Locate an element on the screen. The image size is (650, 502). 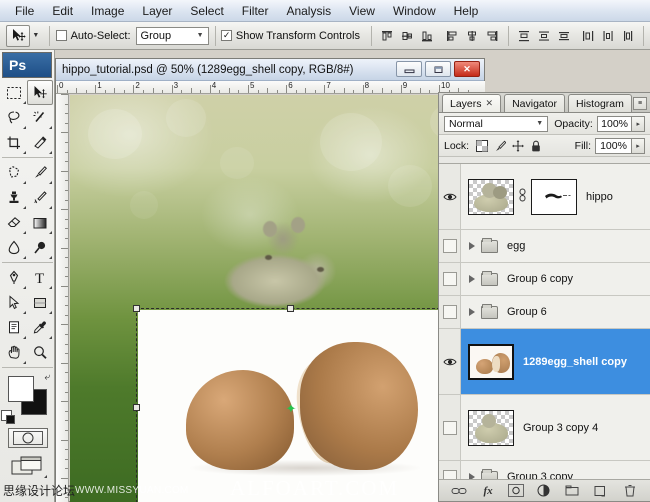
rectangle-shape-tool is located at coordinates (40, 302).